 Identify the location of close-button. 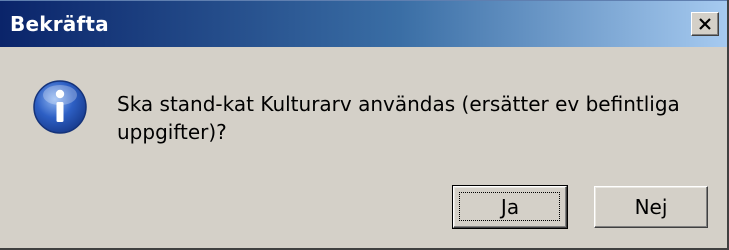
(705, 24).